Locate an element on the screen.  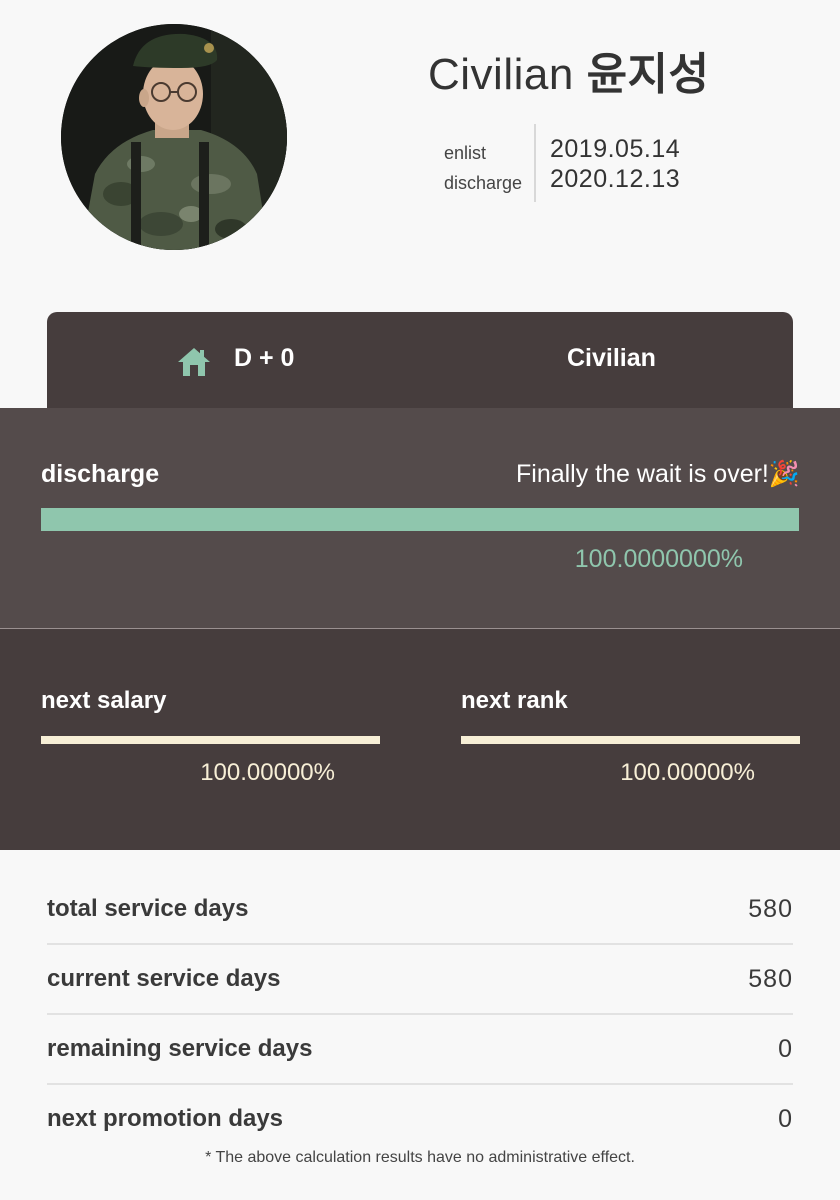
enlist-label: enlist is located at coordinates (465, 153).